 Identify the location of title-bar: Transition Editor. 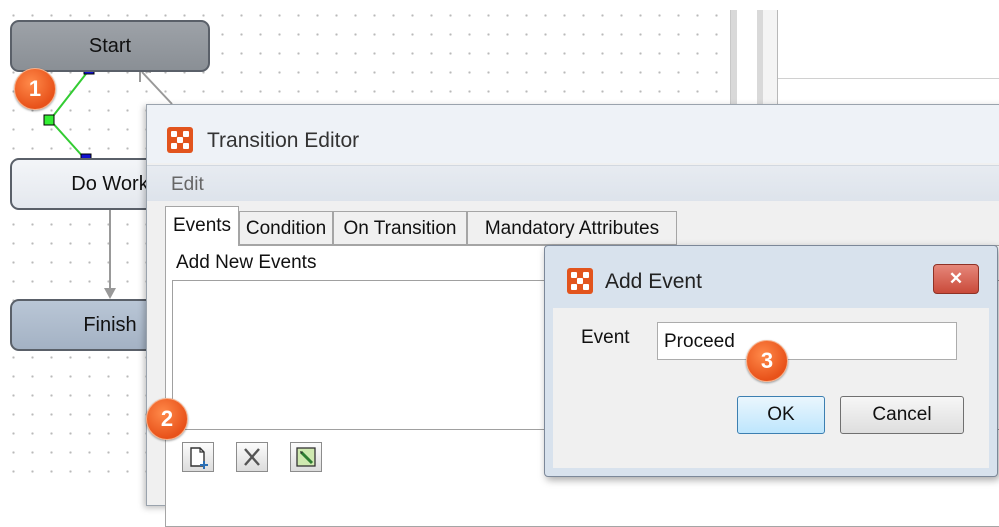
(573, 134).